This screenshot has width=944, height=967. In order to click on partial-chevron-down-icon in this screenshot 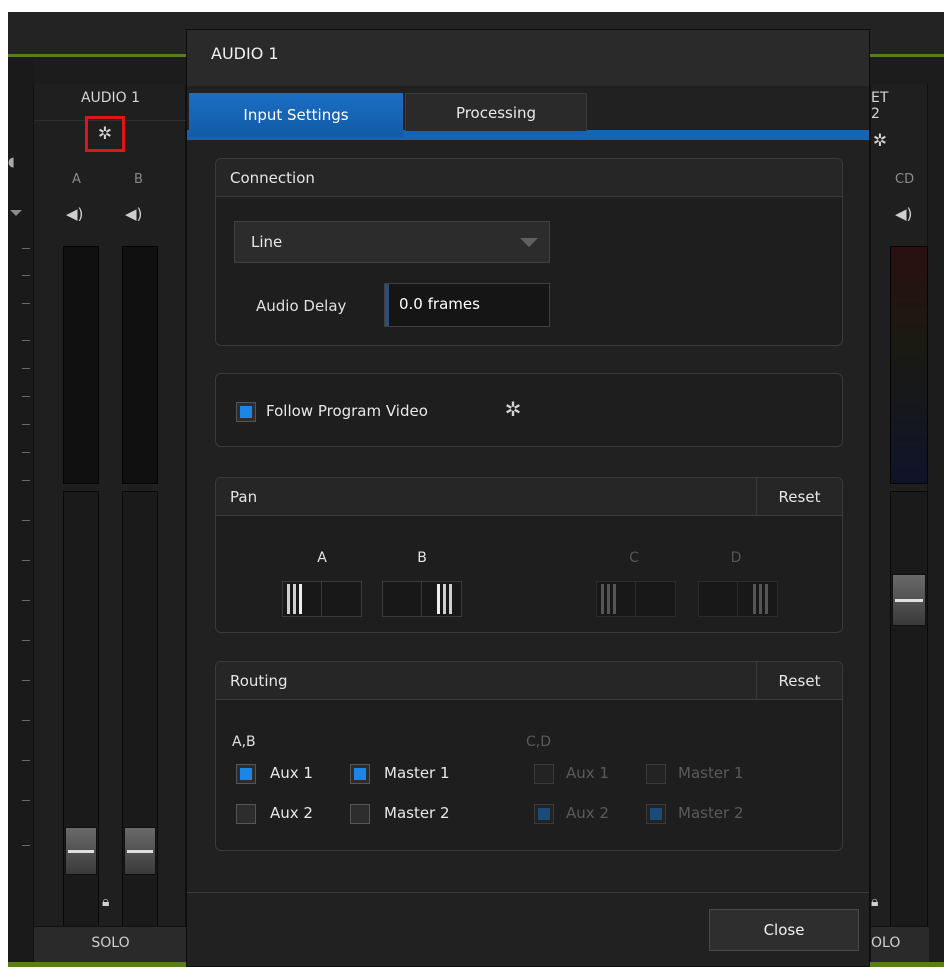, I will do `click(16, 213)`.